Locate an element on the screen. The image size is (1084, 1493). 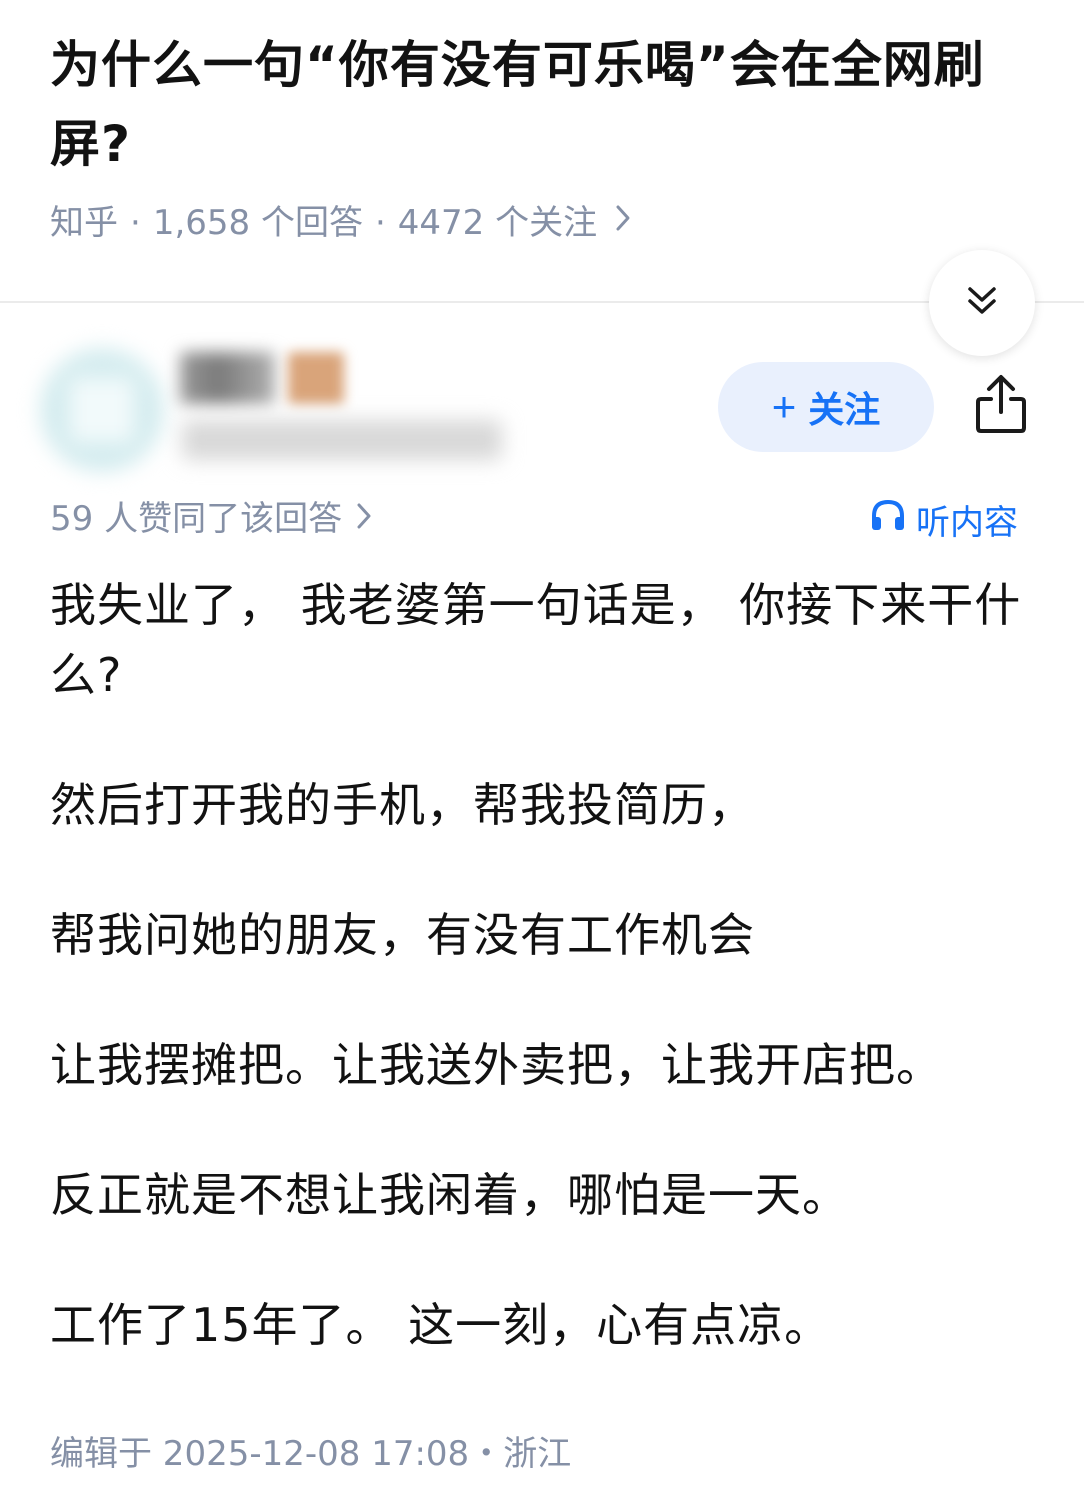
question-title: 为什么一句“你有没有可乐喝”会在全网刷屏? is located at coordinates (545, 105).